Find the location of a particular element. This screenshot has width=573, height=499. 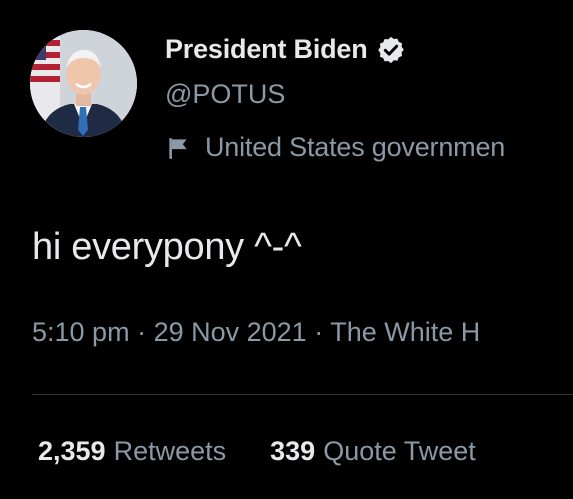

tweet-stats: 2,359 Retweets 339 Quote Tweet is located at coordinates (279, 451).